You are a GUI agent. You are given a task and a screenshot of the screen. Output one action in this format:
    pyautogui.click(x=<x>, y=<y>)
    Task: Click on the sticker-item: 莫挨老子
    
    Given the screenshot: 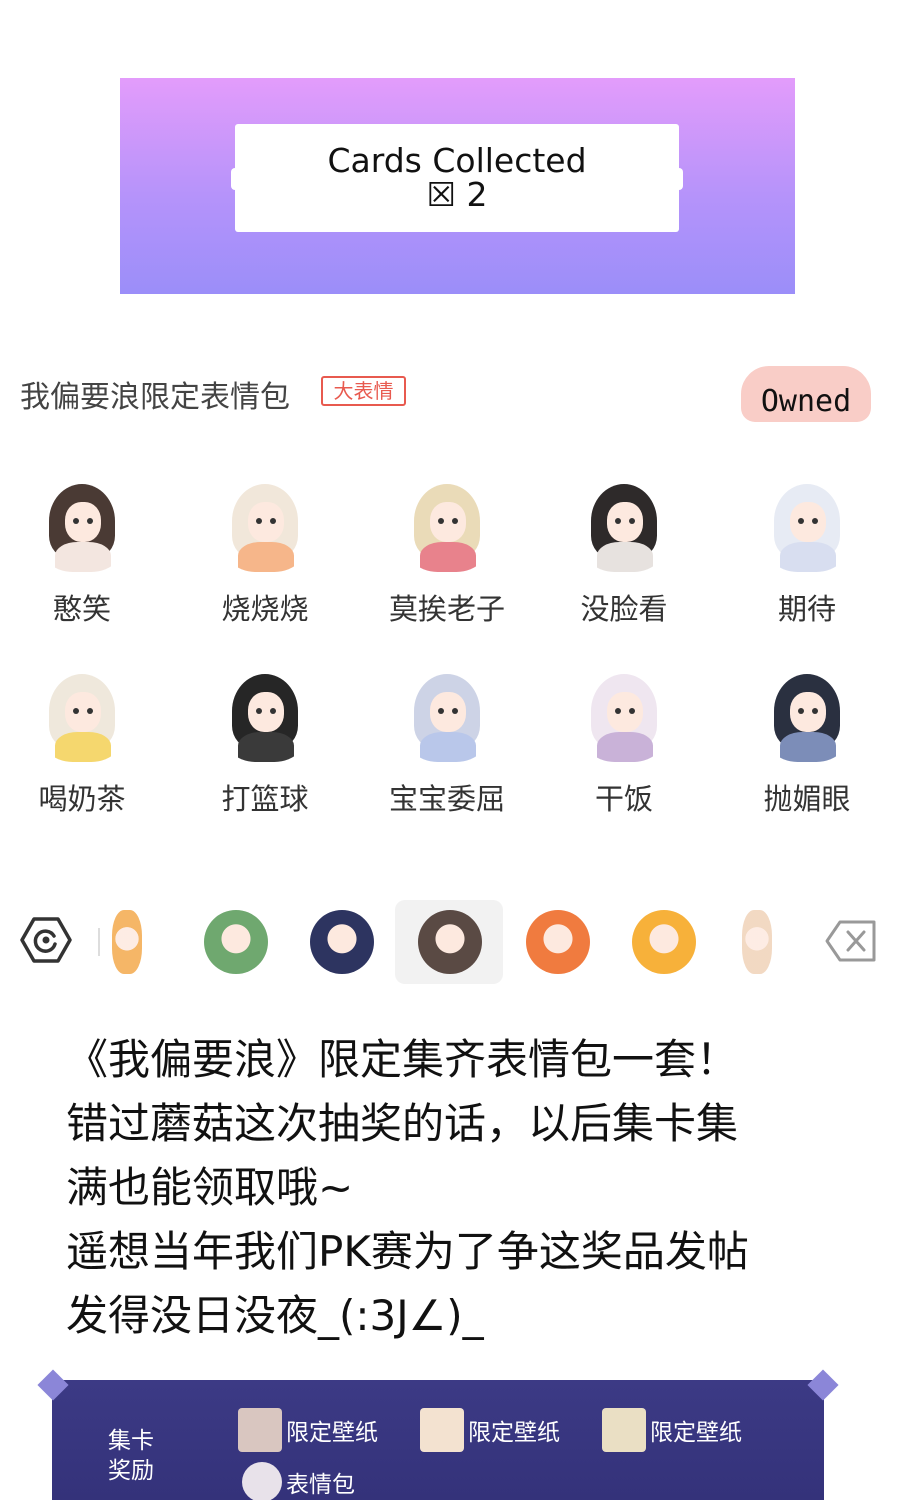 What is the action you would take?
    pyautogui.click(x=447, y=573)
    